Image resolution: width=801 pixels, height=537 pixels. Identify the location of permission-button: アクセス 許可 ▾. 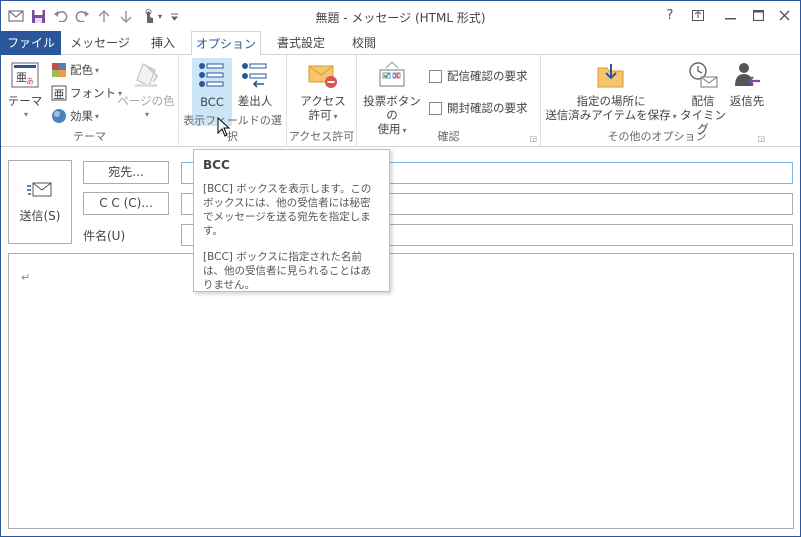
(323, 91).